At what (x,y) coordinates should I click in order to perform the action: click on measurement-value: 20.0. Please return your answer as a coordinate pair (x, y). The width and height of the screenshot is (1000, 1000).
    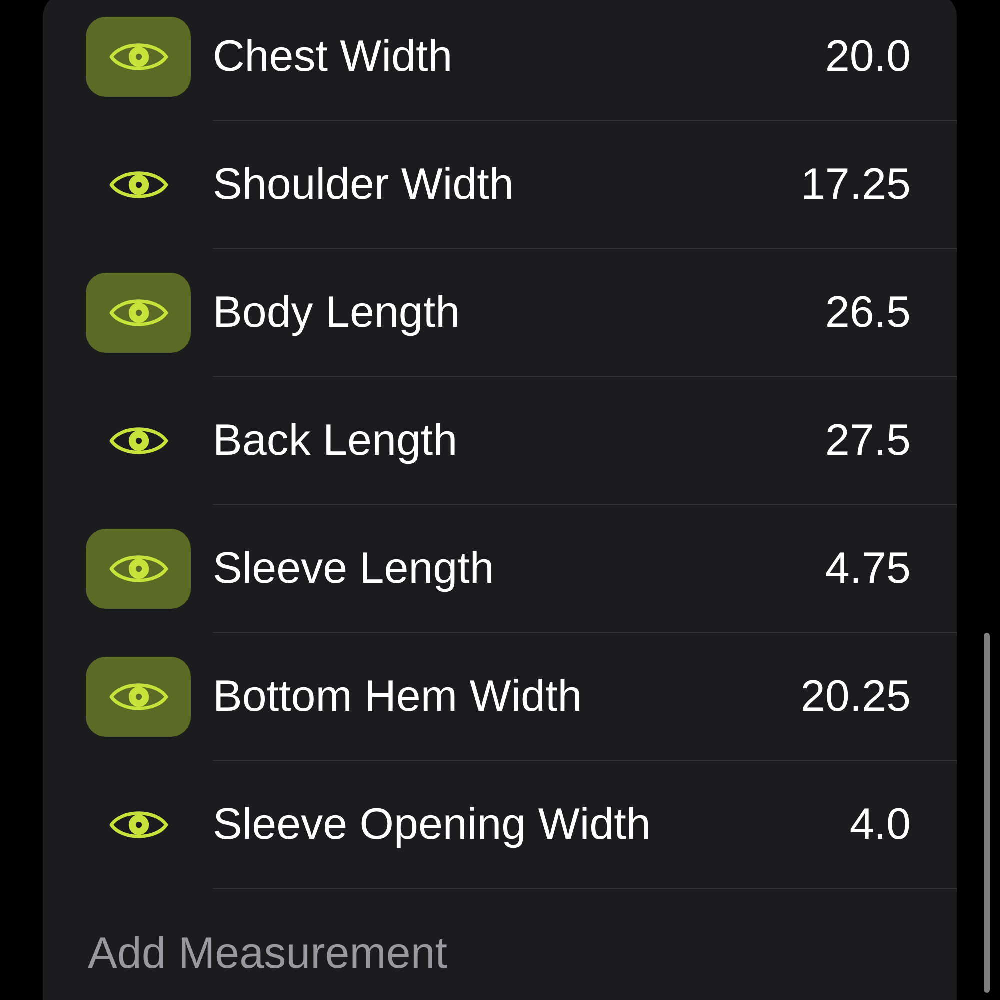
    Looking at the image, I should click on (868, 56).